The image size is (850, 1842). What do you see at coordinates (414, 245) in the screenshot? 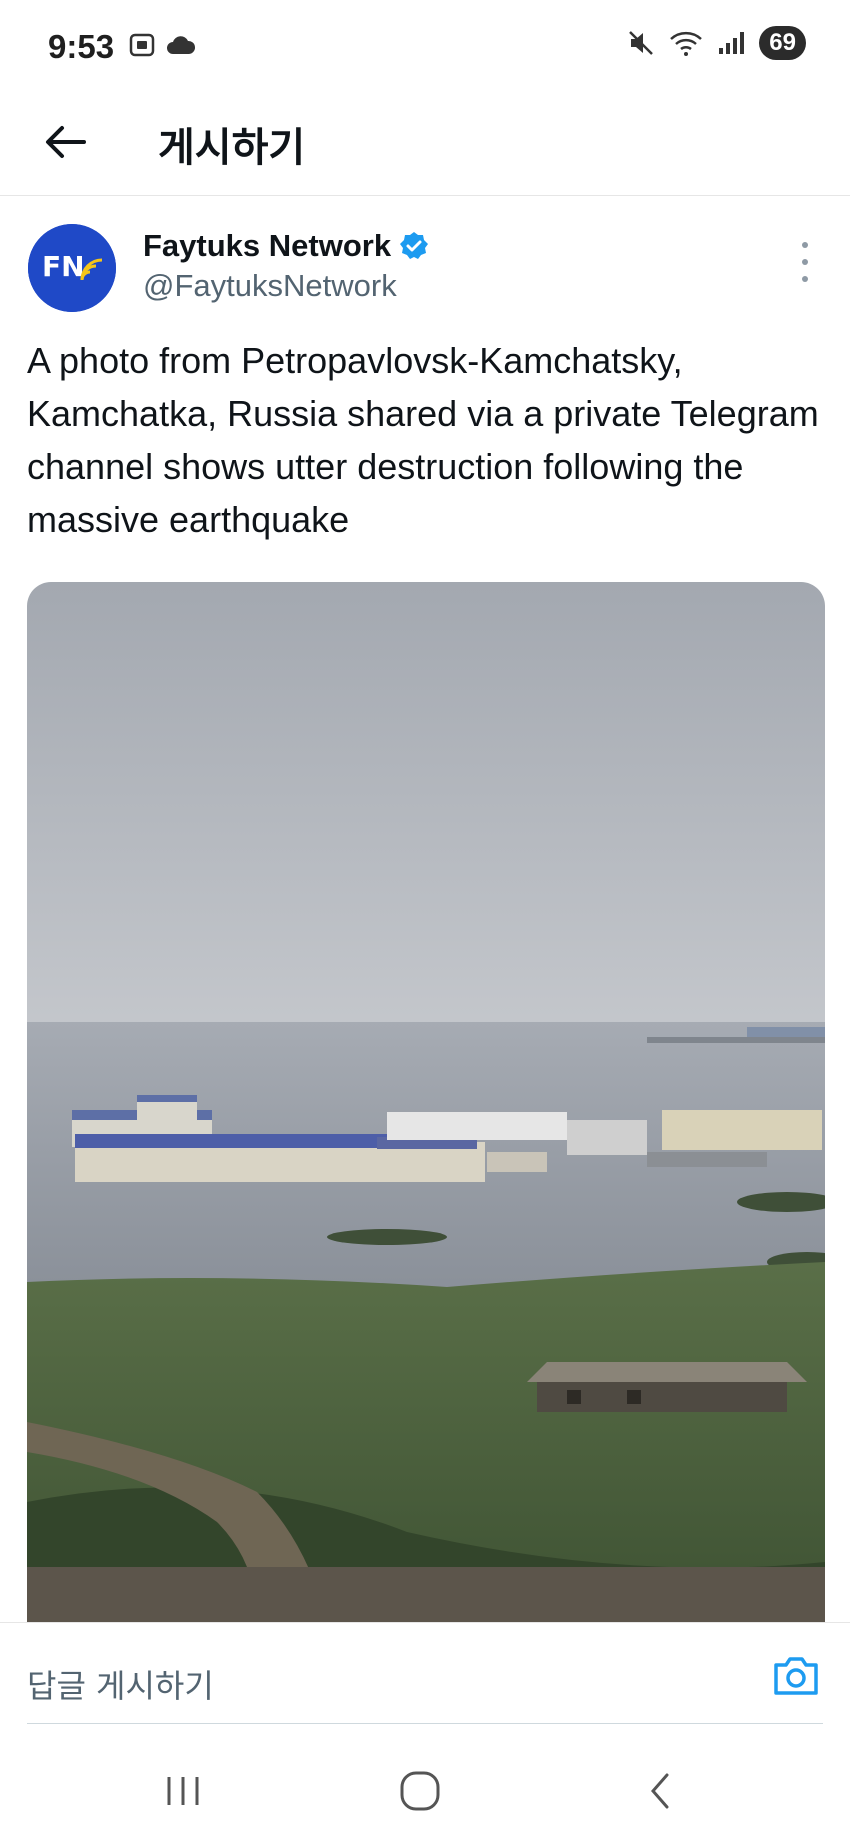
I see `verified-badge-icon` at bounding box center [414, 245].